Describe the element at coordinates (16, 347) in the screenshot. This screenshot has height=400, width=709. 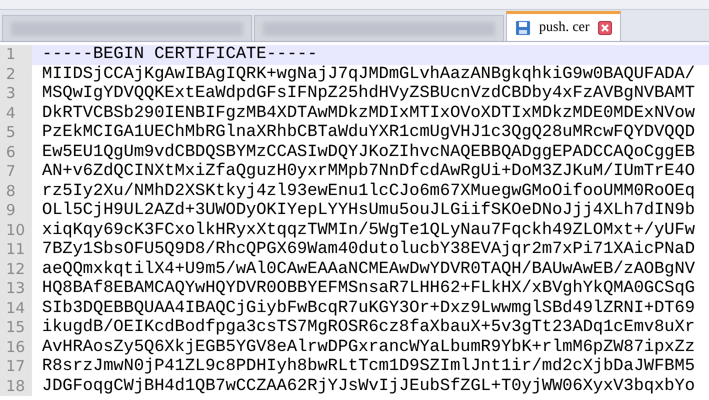
I see `line-number: 16` at that location.